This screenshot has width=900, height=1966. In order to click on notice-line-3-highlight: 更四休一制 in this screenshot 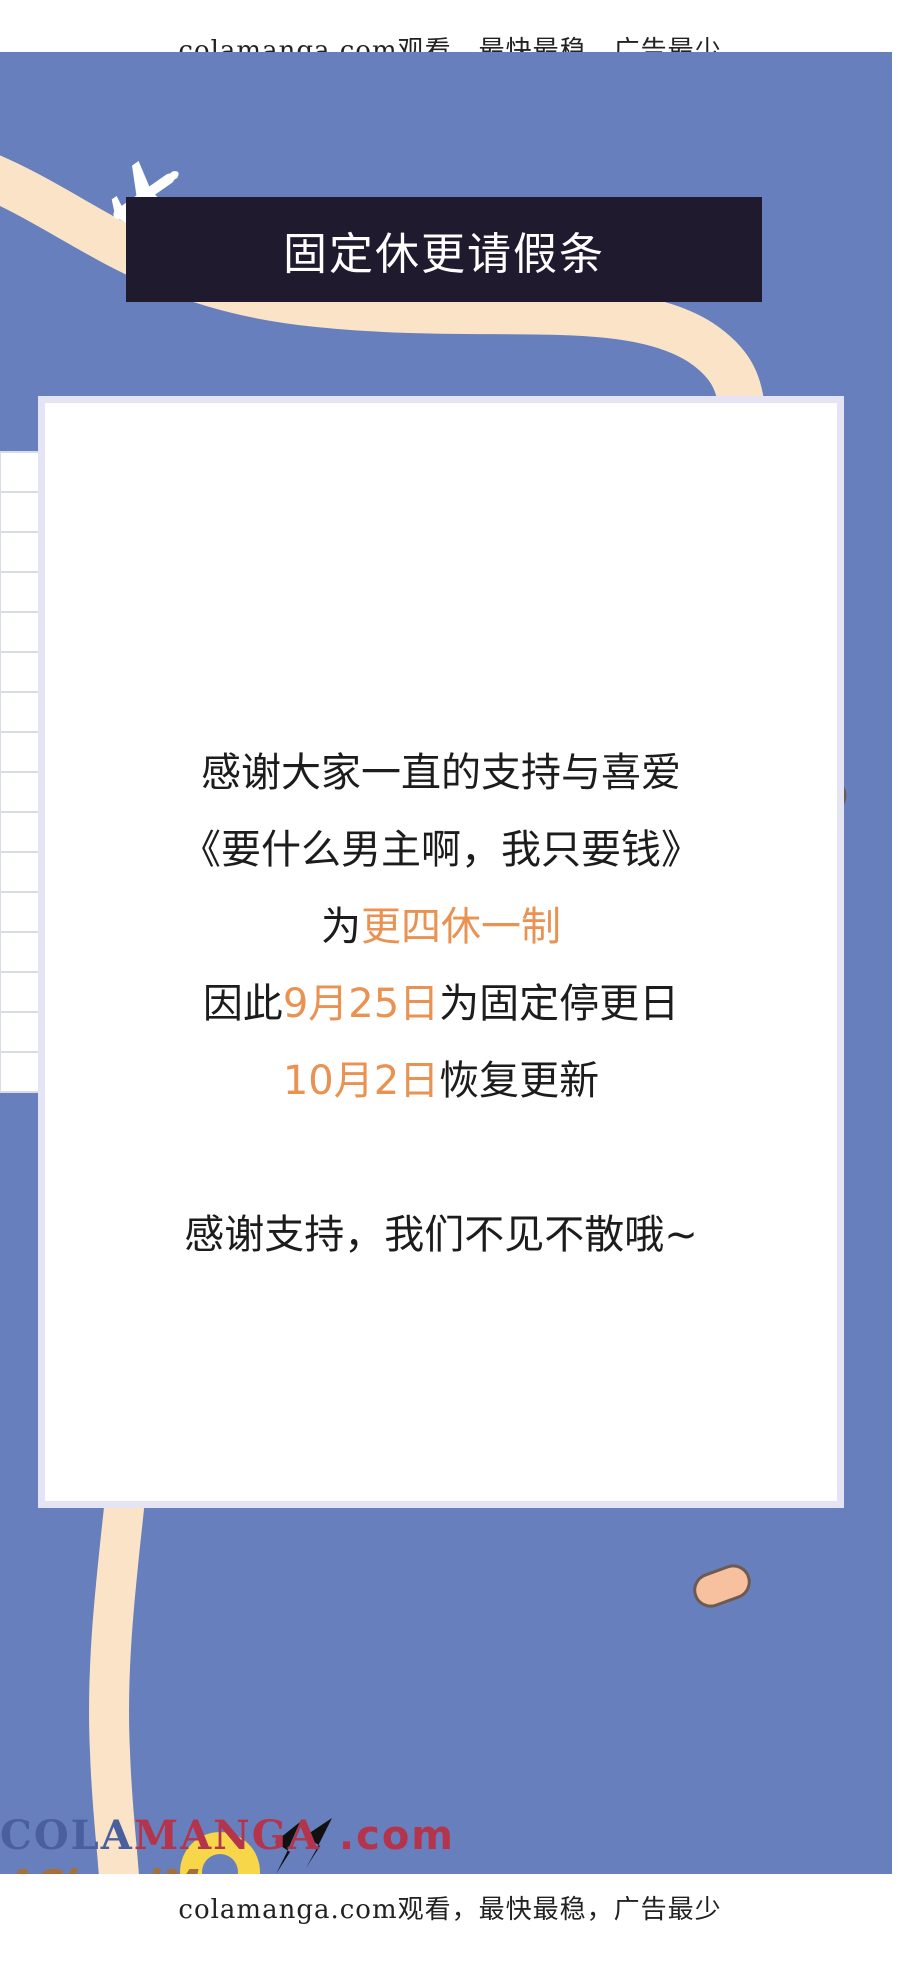, I will do `click(461, 927)`.